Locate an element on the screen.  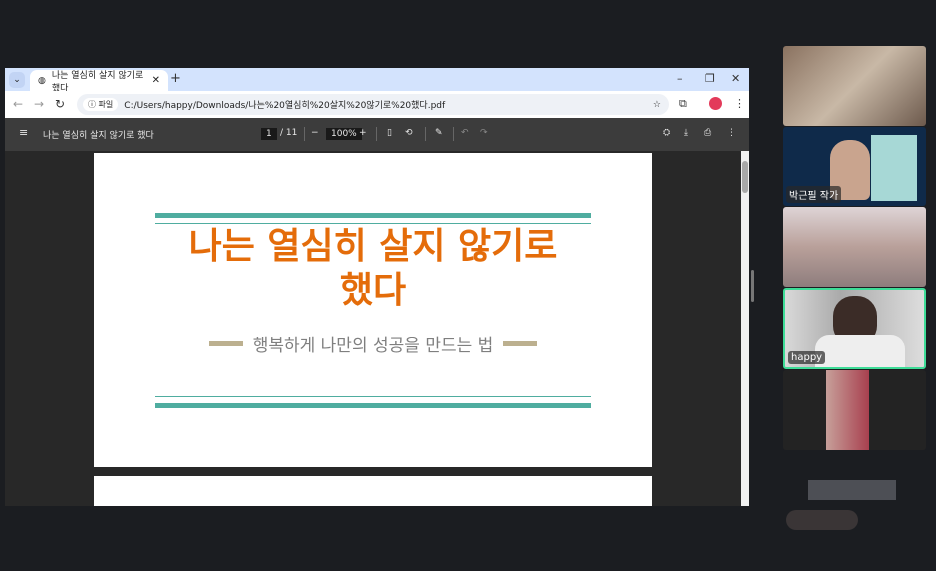
site-info-label: 파일 is located at coordinates (106, 104).